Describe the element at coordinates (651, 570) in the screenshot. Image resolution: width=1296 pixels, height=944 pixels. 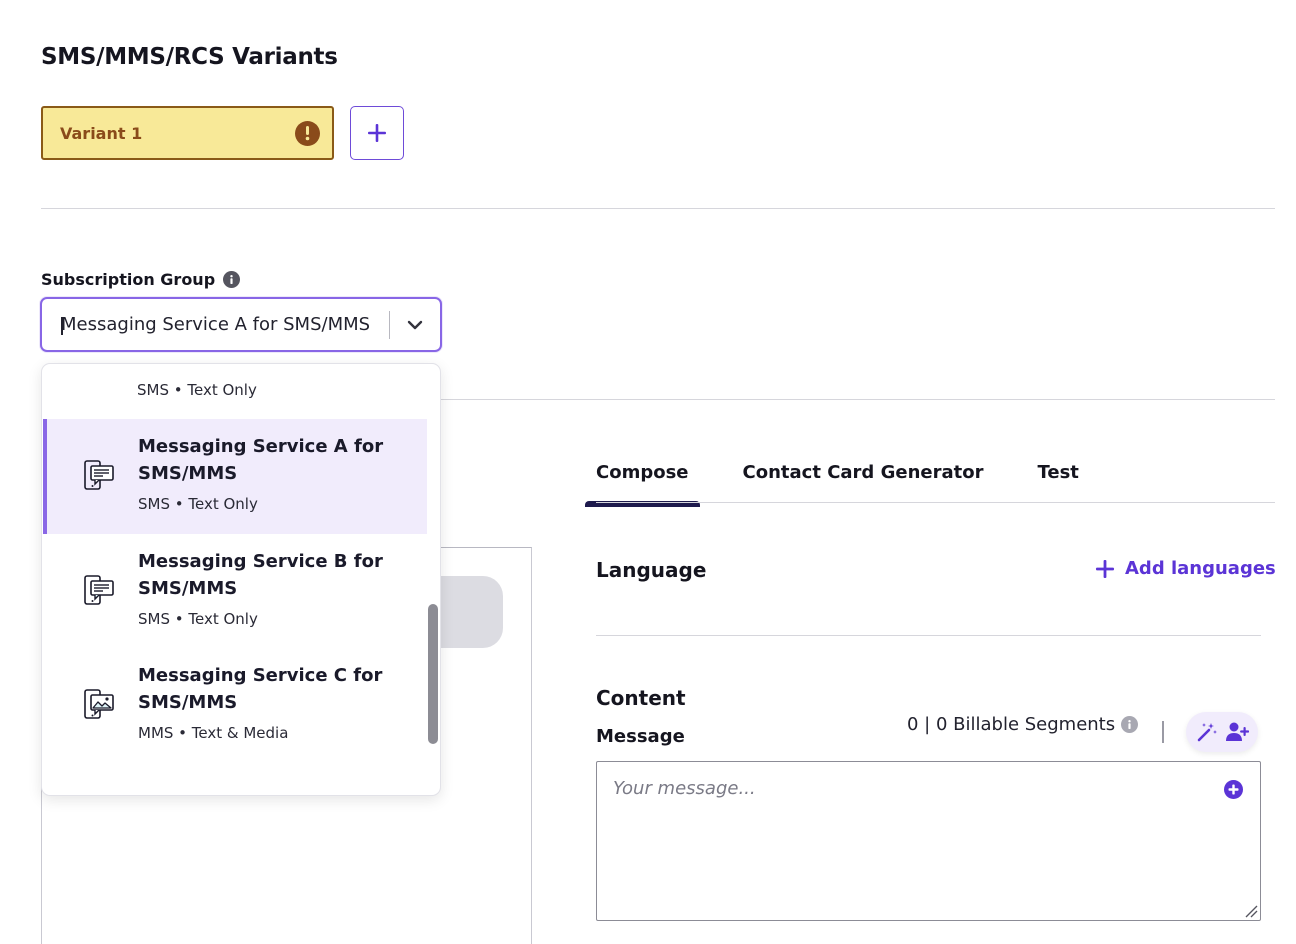
I see `language-heading: Language` at that location.